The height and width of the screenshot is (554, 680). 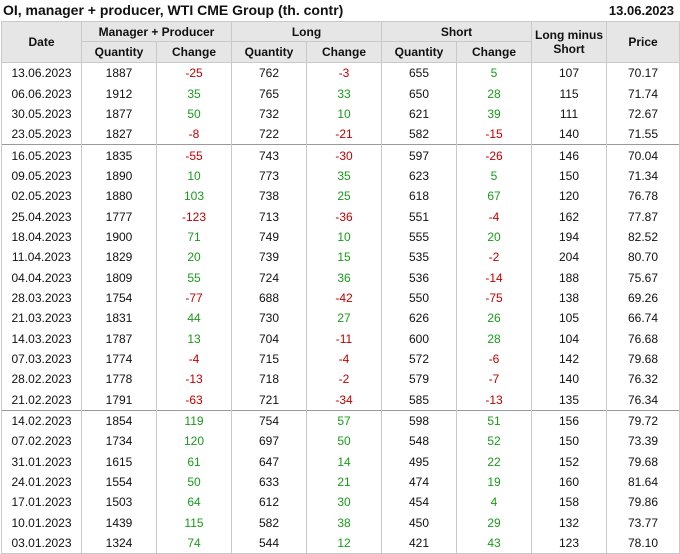 What do you see at coordinates (194, 298) in the screenshot?
I see `cell-mp-change: -77` at bounding box center [194, 298].